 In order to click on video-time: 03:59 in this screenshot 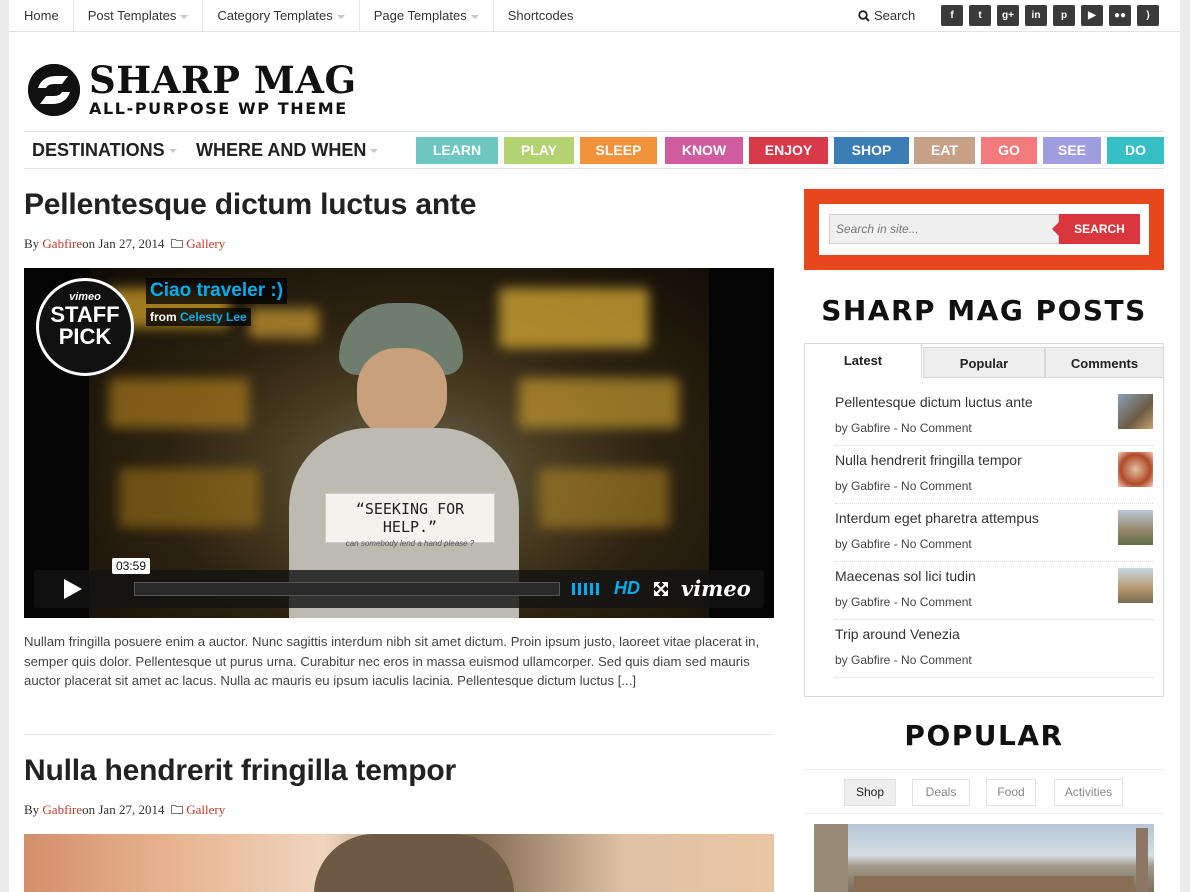, I will do `click(131, 566)`.